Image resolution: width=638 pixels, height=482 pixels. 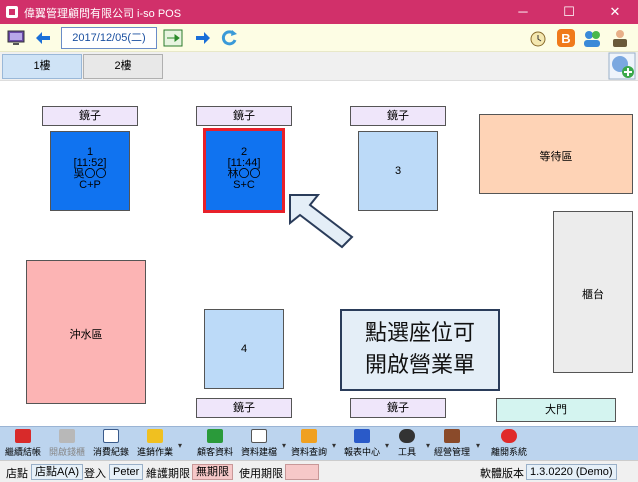 I want to click on title-bar: 偉翼管理顧問有限公司 i-so POS ─ ☐ ✕, so click(x=319, y=12).